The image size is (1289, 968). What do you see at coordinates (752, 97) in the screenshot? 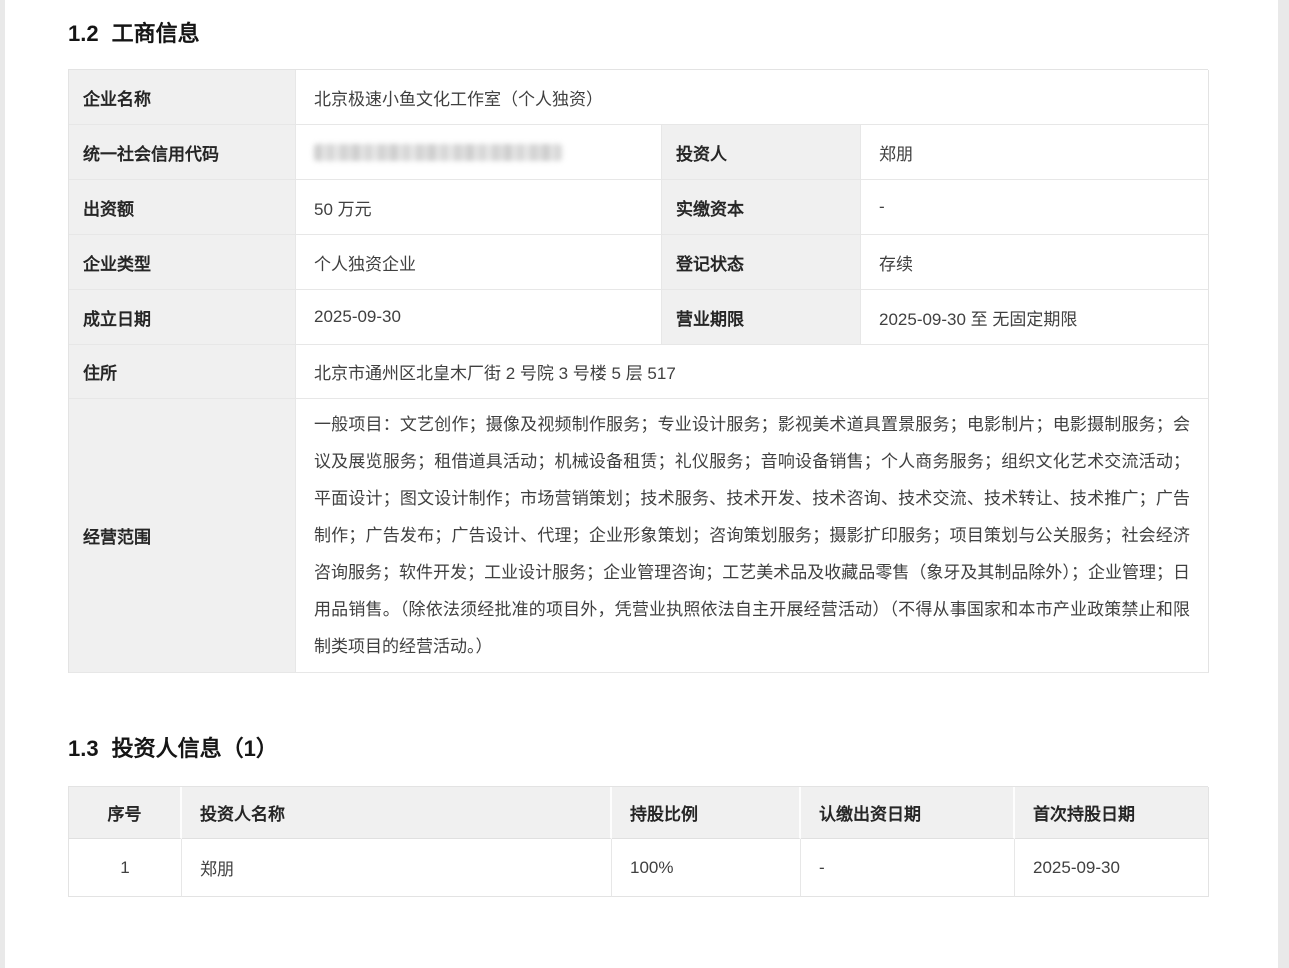
I see `field-value-company-name: 北京极速小鱼文化工作室（个人独资）` at bounding box center [752, 97].